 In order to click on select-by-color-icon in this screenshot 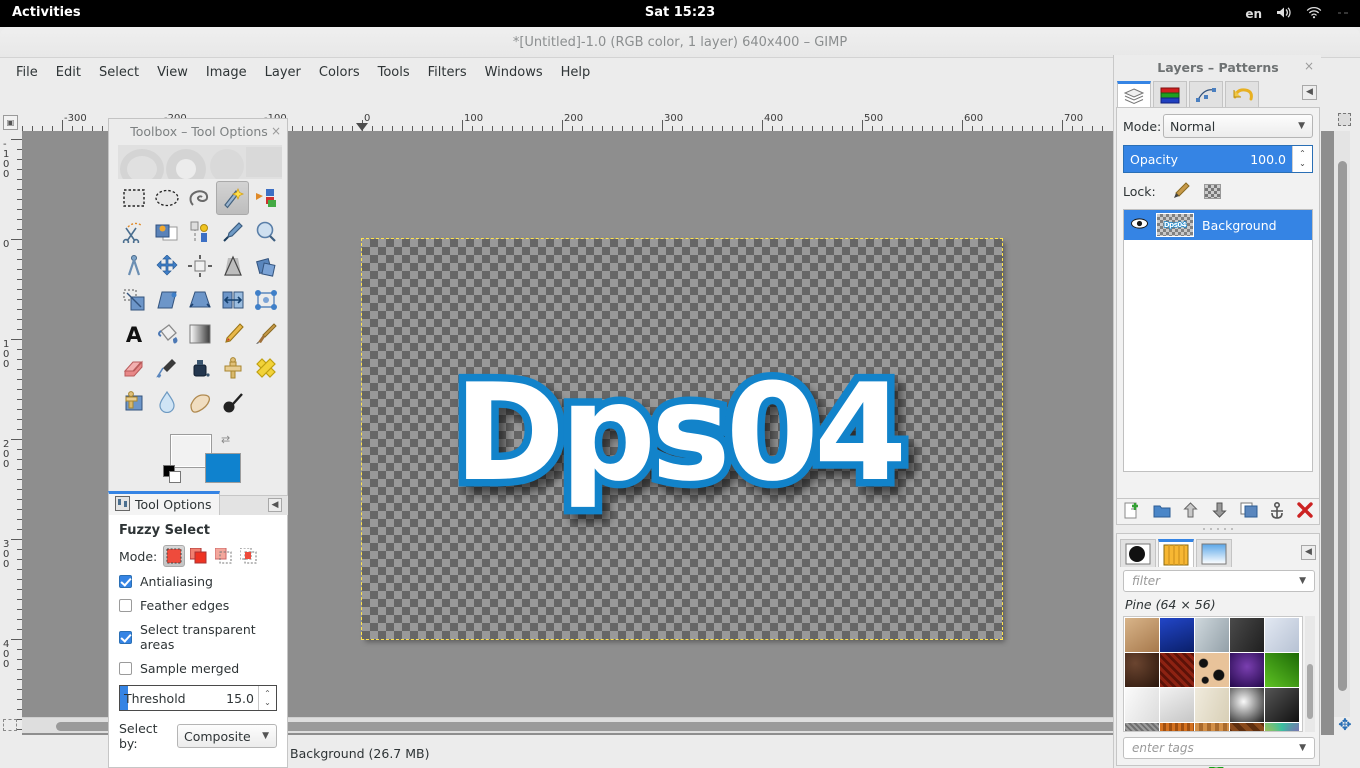, I will do `click(265, 198)`.